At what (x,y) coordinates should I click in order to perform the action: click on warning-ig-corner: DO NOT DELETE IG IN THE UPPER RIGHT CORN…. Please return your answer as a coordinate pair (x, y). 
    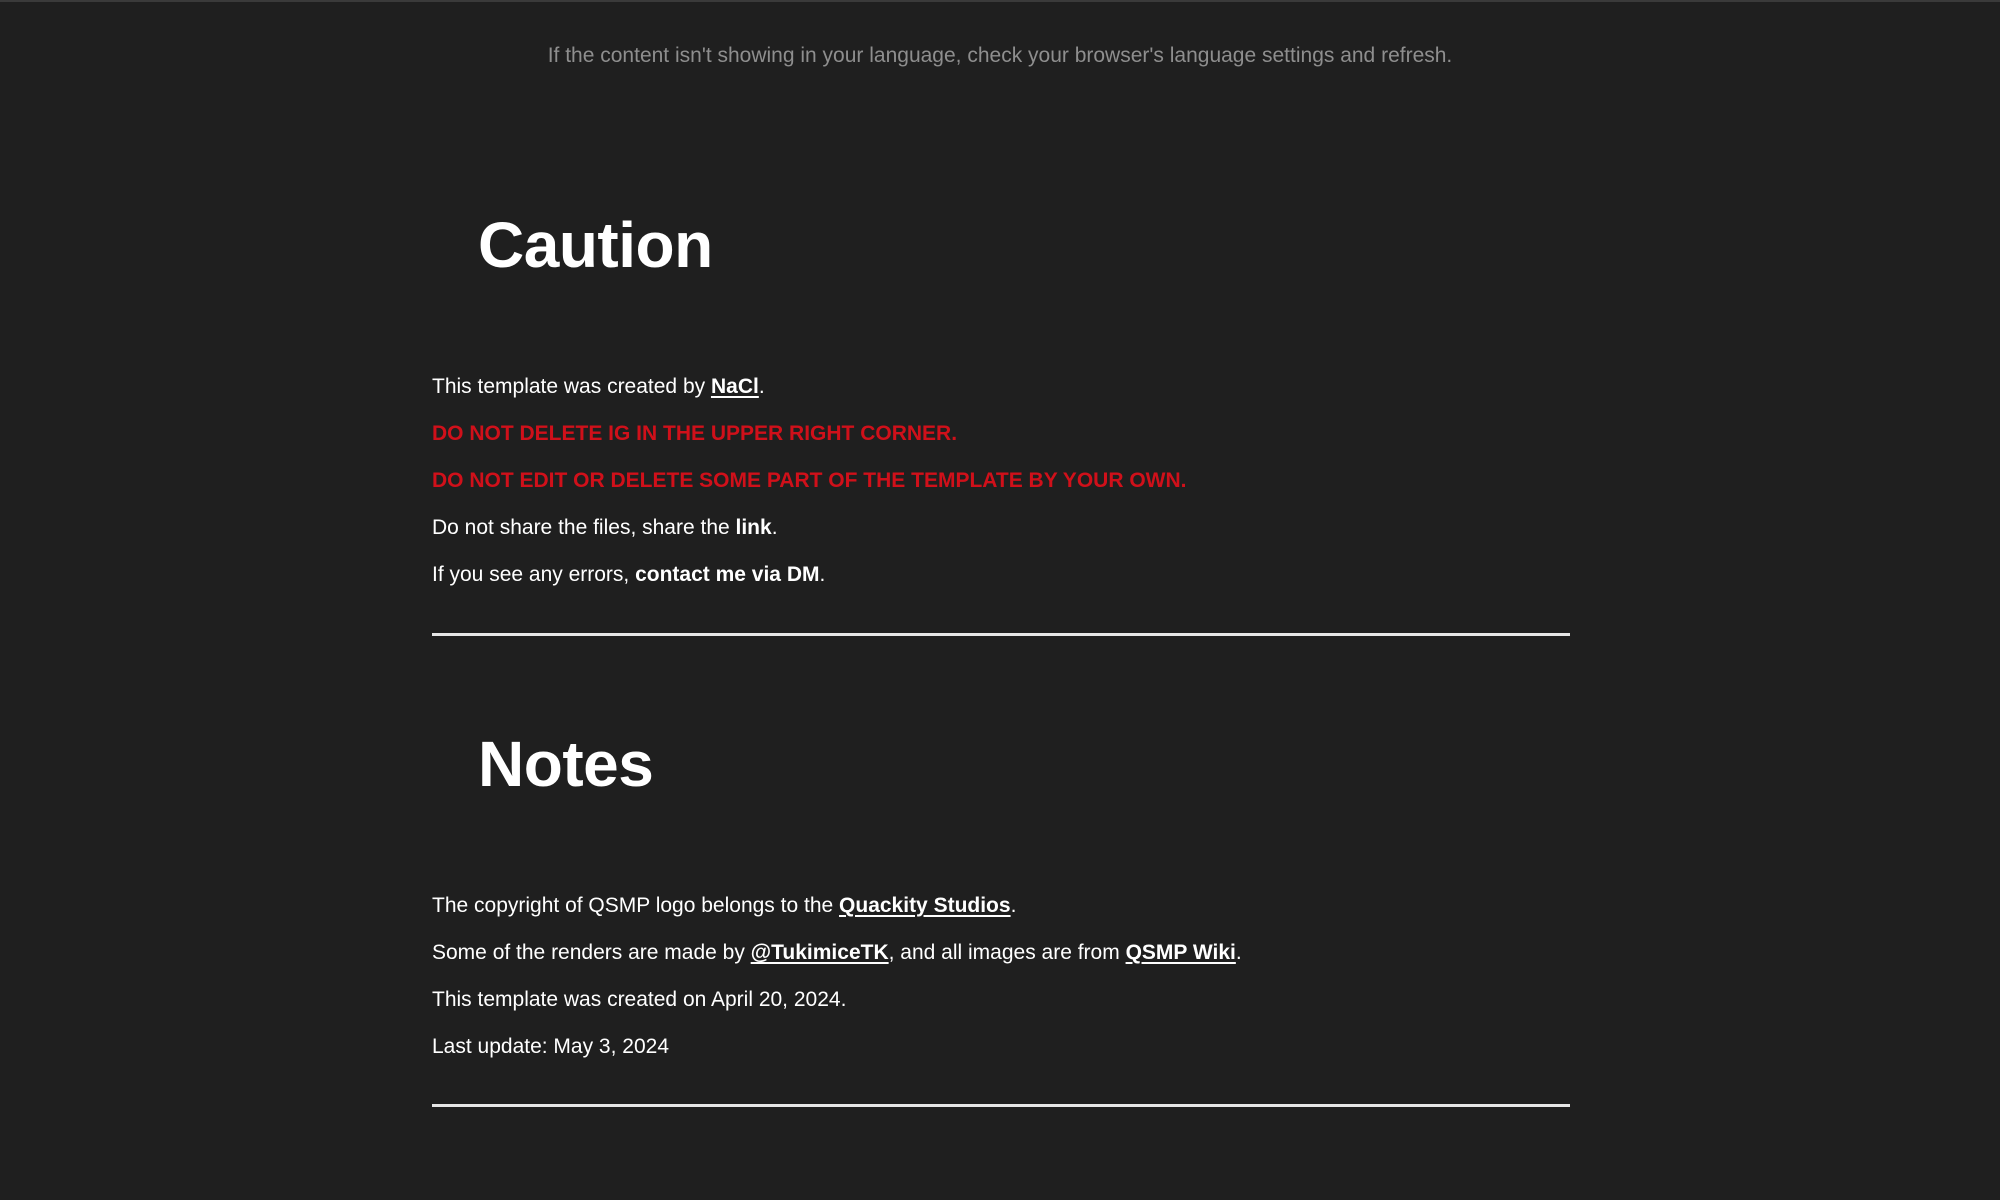
    Looking at the image, I should click on (695, 433).